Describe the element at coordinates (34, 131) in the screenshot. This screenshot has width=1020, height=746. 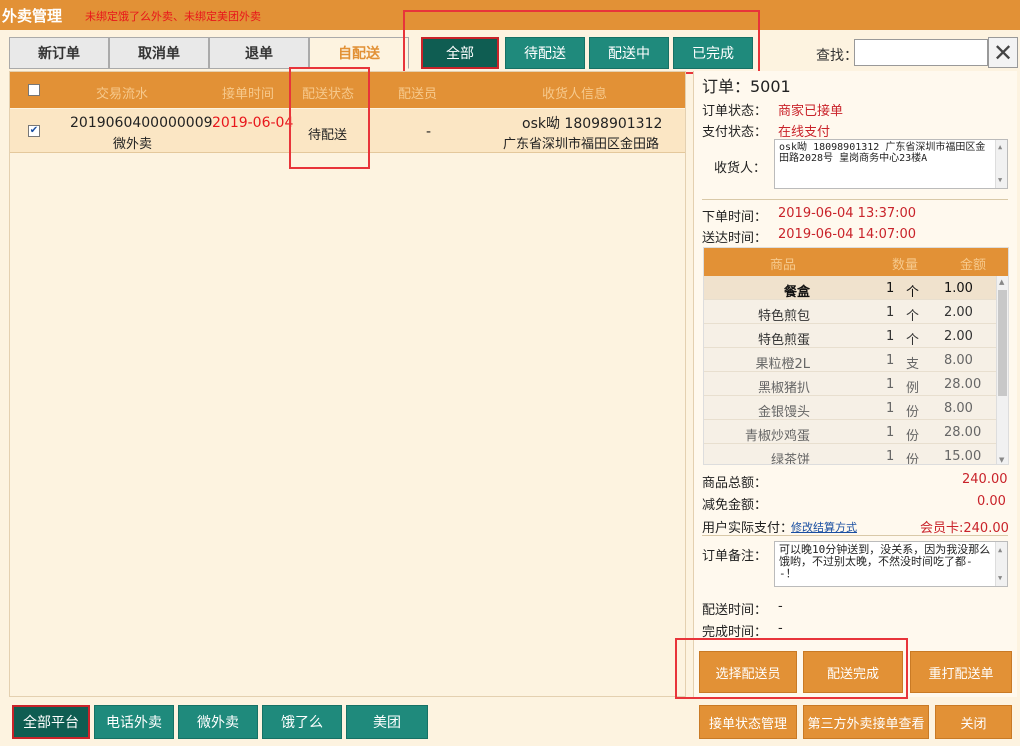
I see `row-checkbox: ✔` at that location.